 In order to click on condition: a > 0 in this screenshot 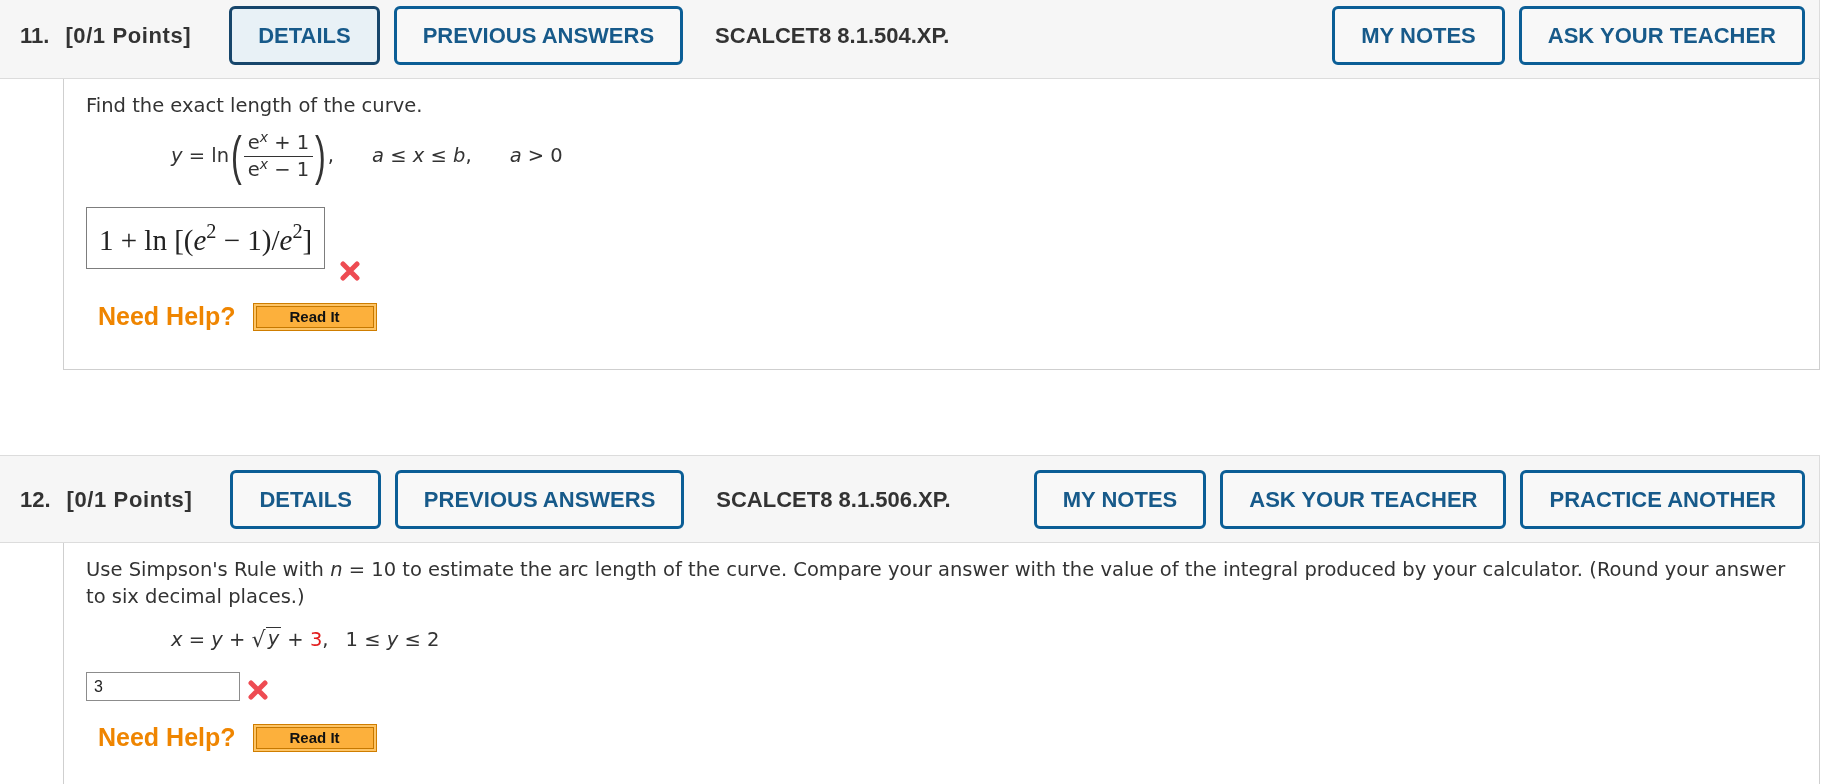, I will do `click(536, 156)`.